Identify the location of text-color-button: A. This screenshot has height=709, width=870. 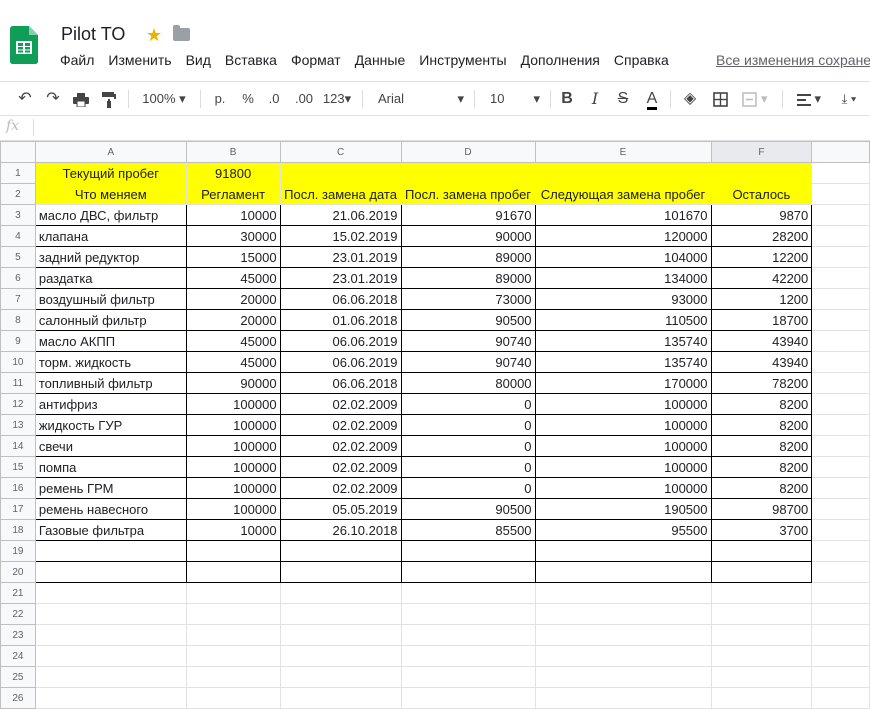
(652, 98).